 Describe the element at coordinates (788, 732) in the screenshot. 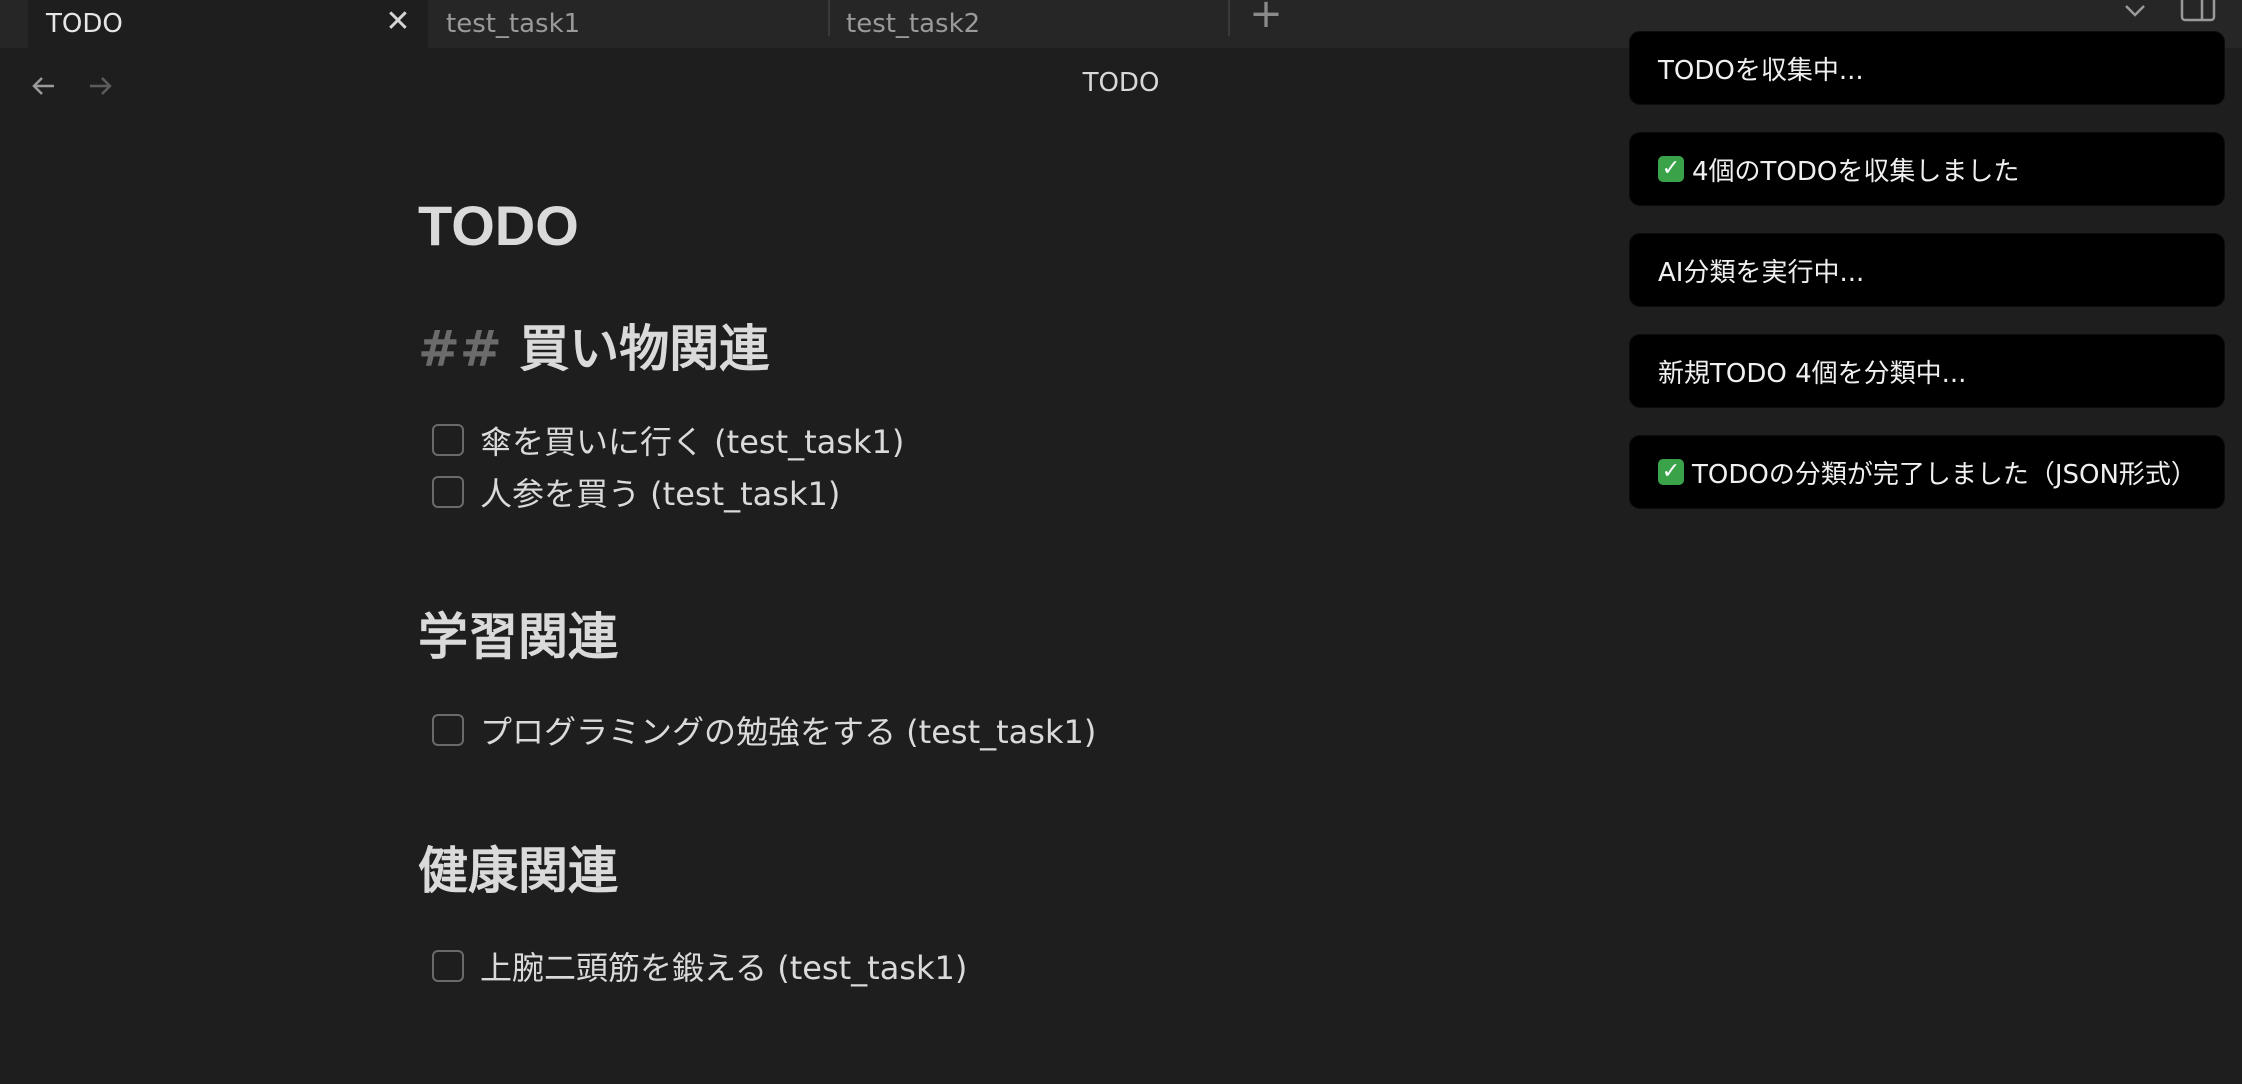

I see `task-text: プログラミングの勉強をする (test_task1)` at that location.